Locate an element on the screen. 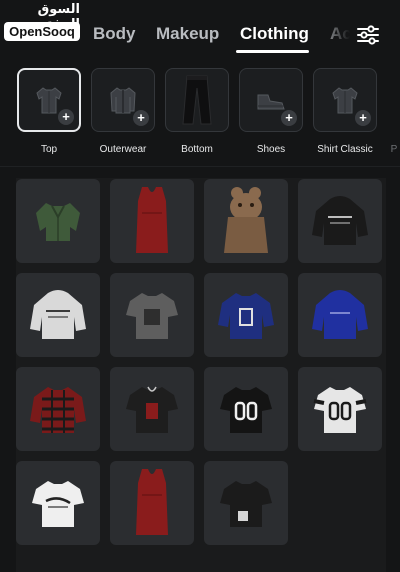  bear-hoodie-icon is located at coordinates (246, 220).